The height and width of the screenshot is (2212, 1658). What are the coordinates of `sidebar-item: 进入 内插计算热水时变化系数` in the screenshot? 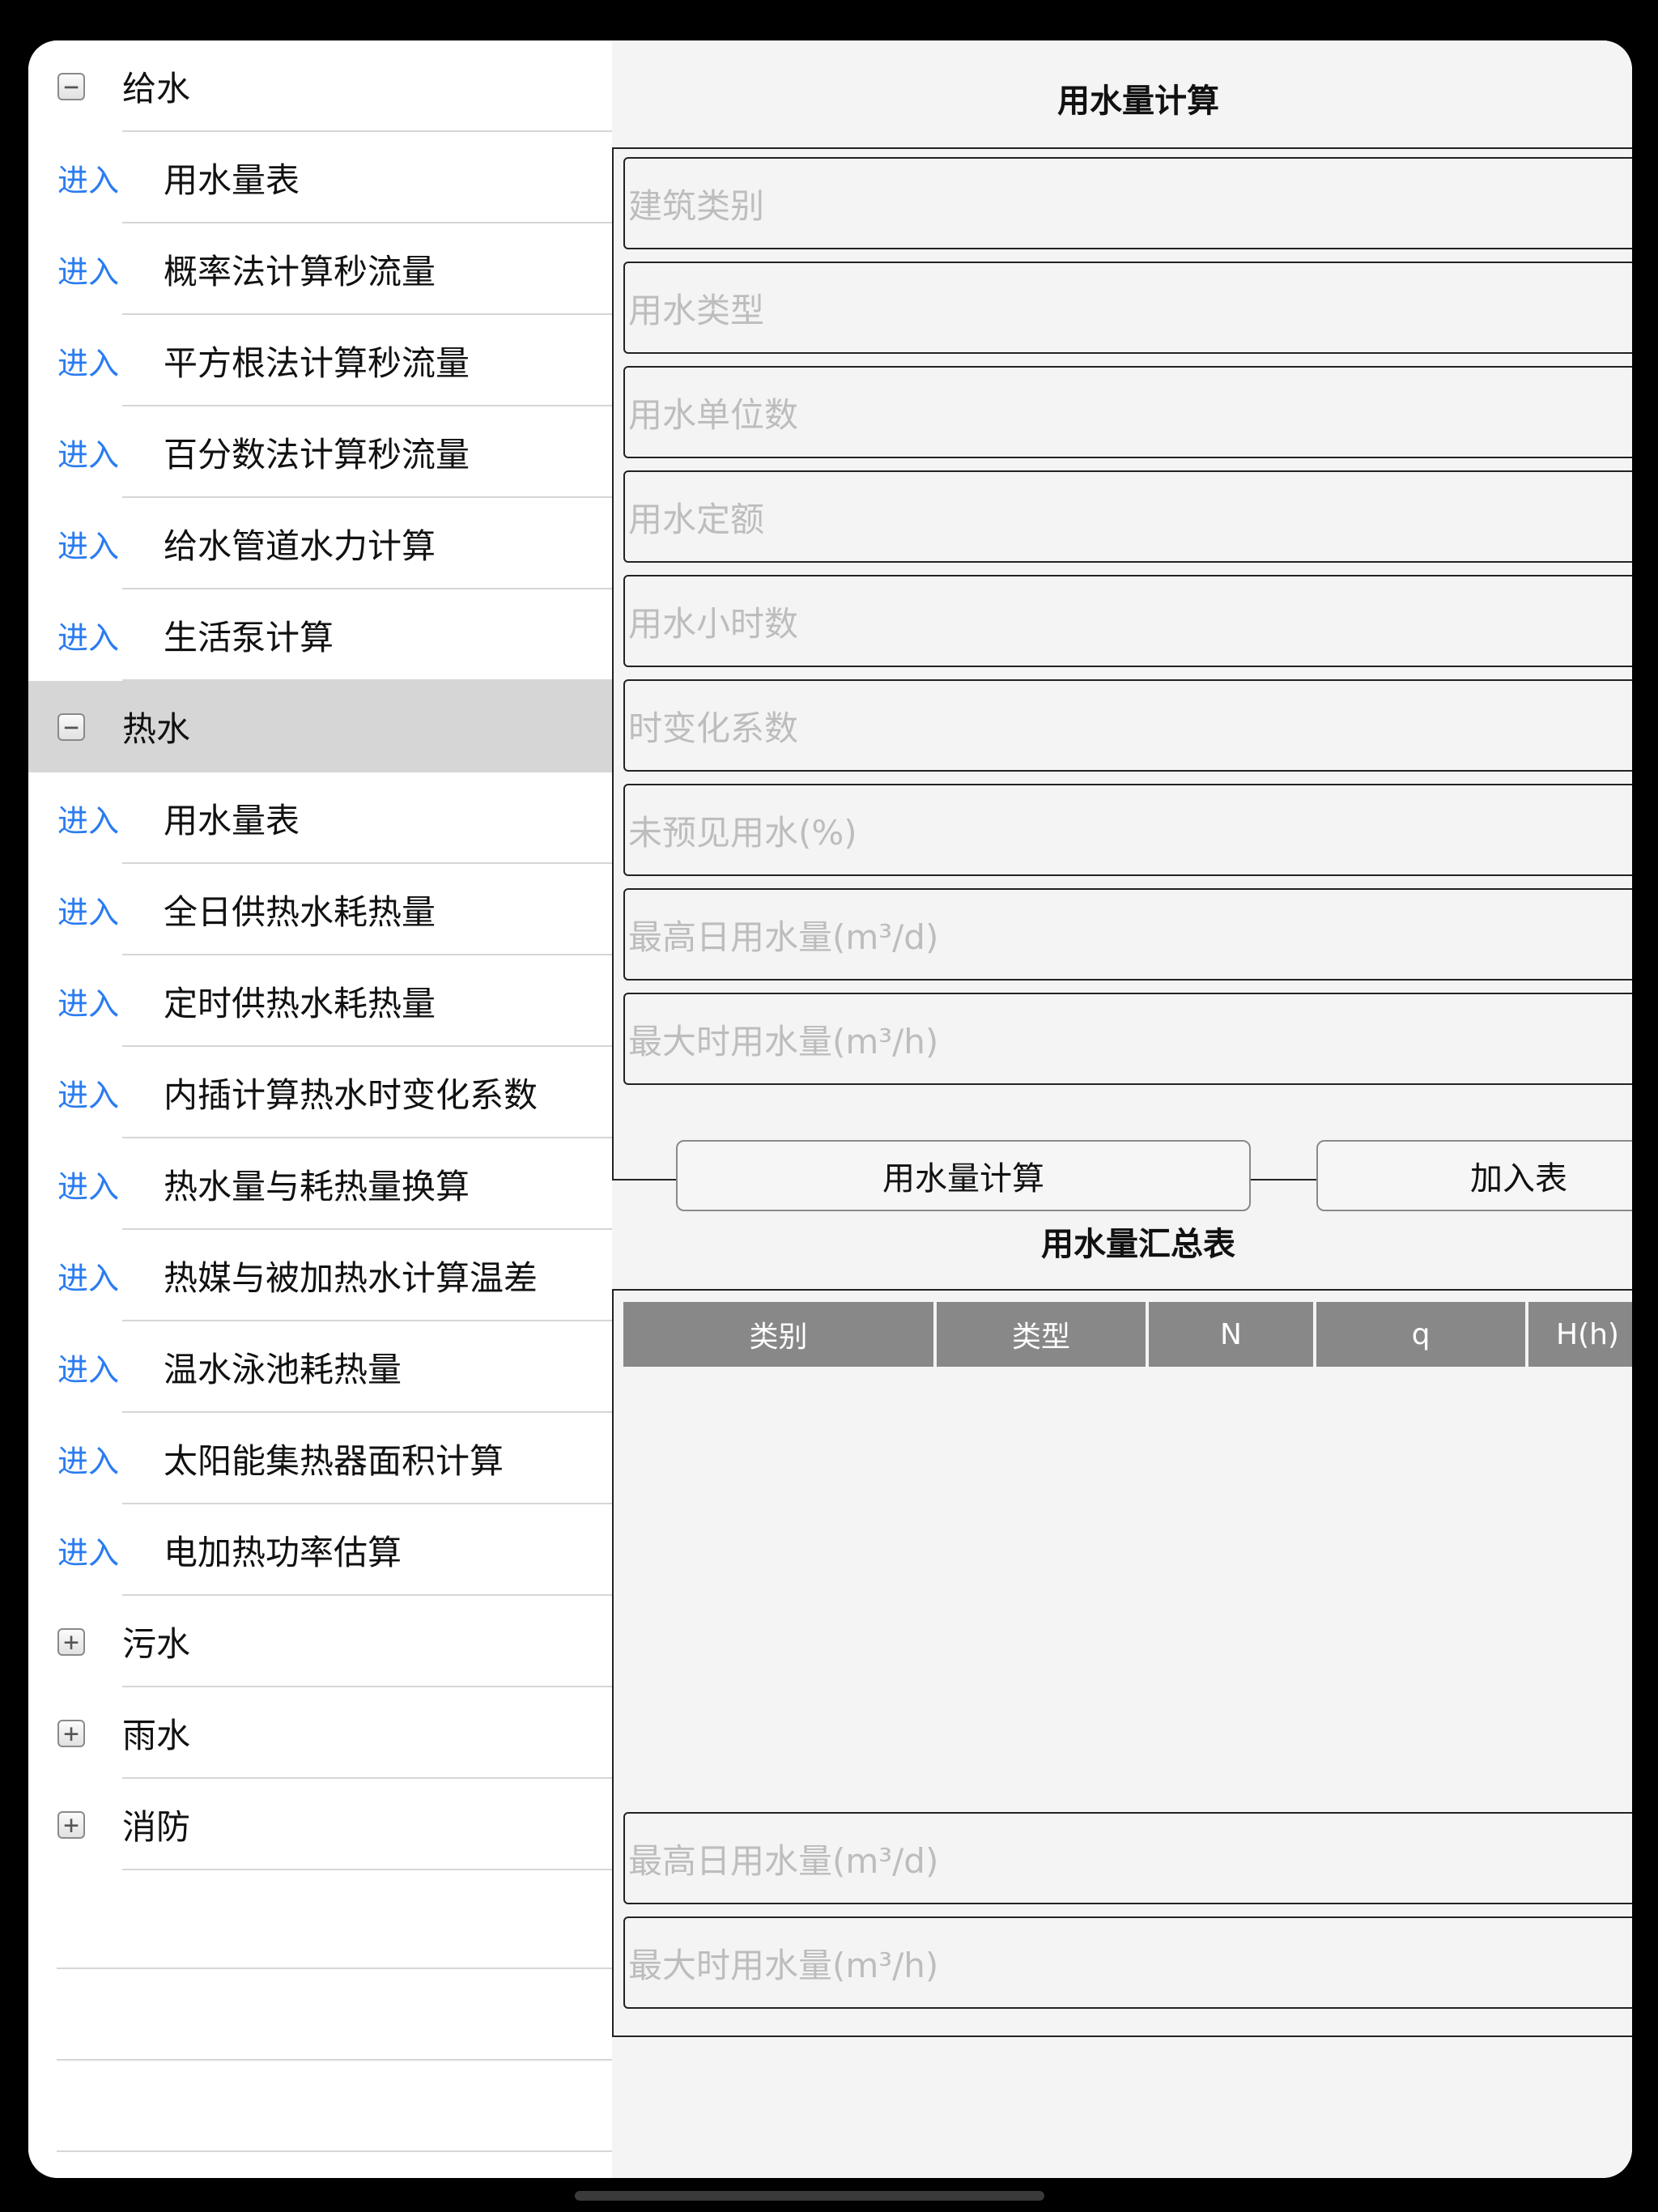 It's located at (320, 1093).